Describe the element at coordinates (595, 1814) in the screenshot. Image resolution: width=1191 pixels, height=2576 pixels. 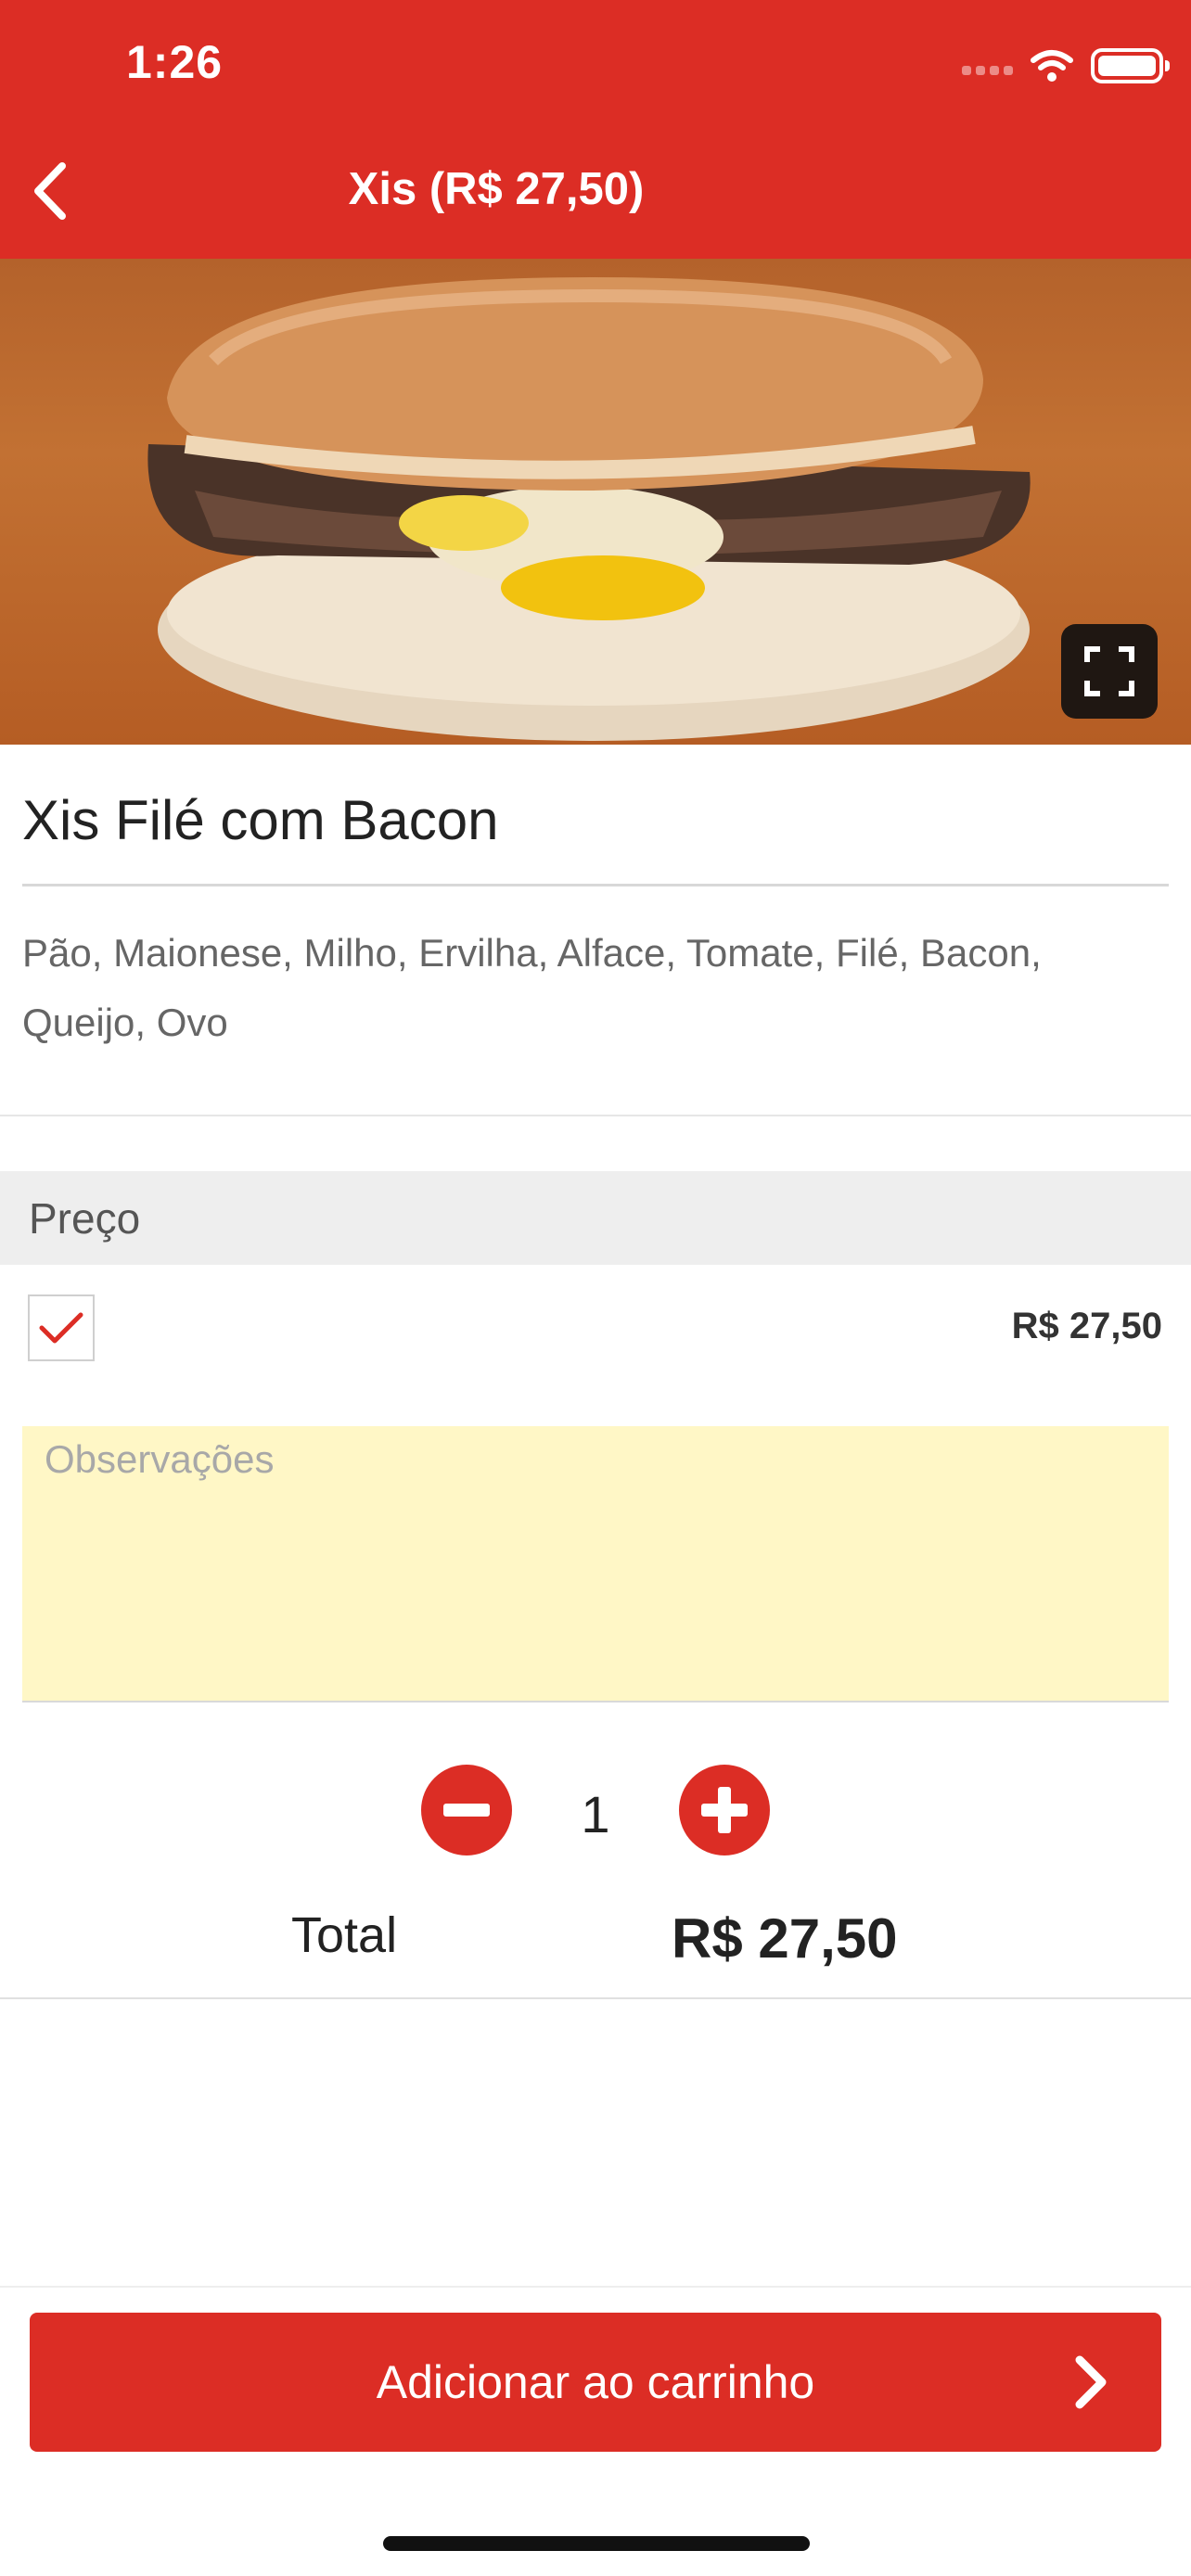
I see `quantity-value: 1` at that location.